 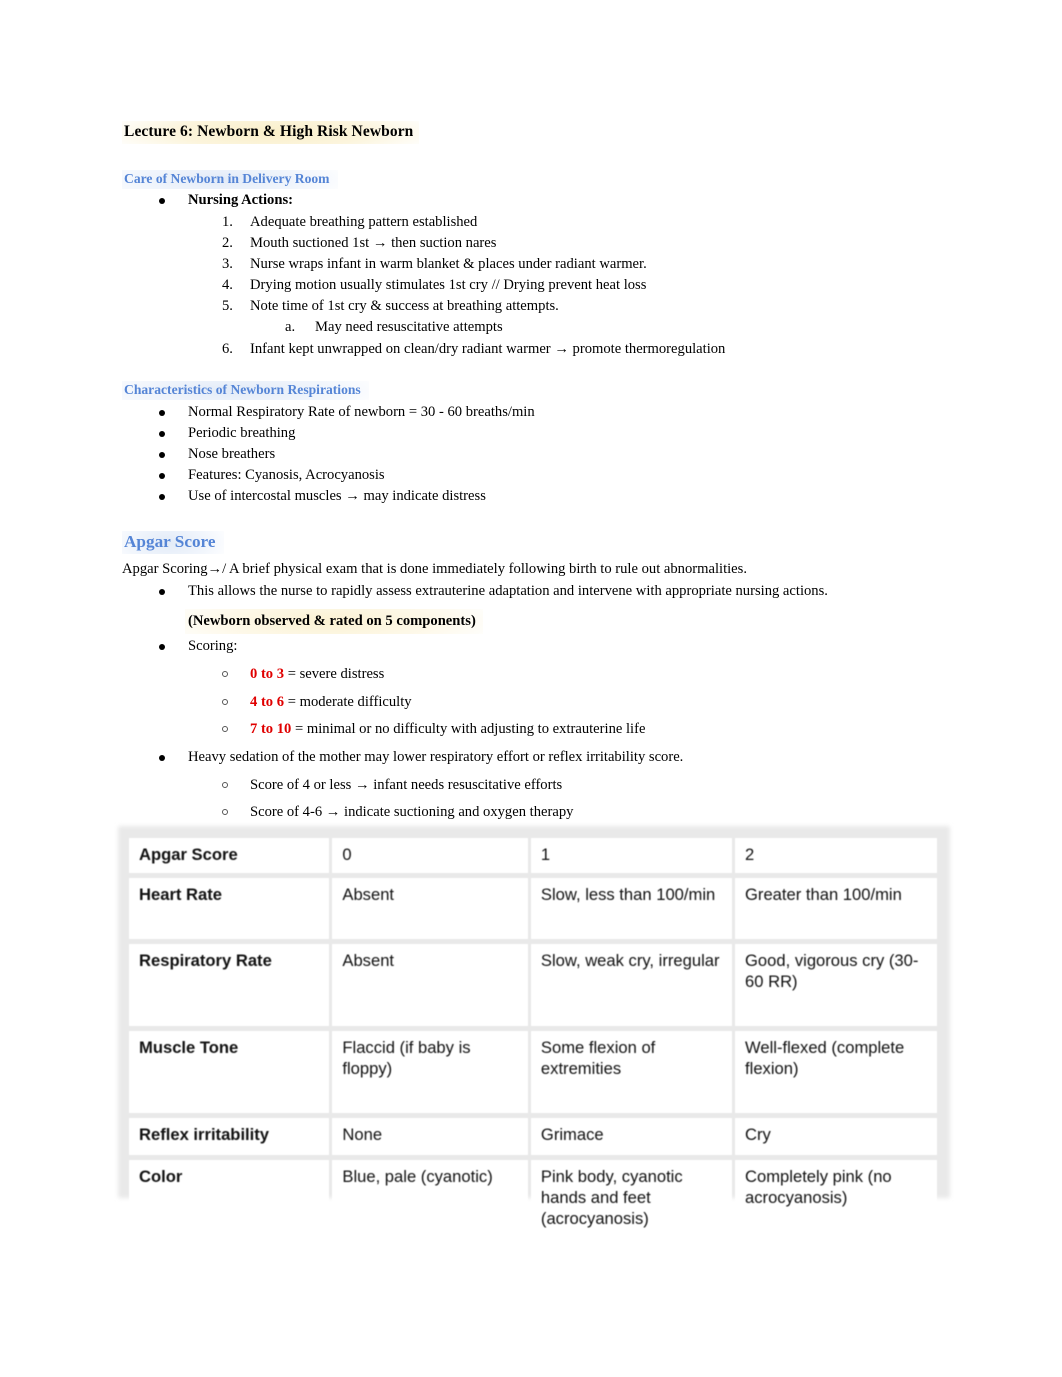 What do you see at coordinates (227, 264) in the screenshot?
I see `list-number: 3.` at bounding box center [227, 264].